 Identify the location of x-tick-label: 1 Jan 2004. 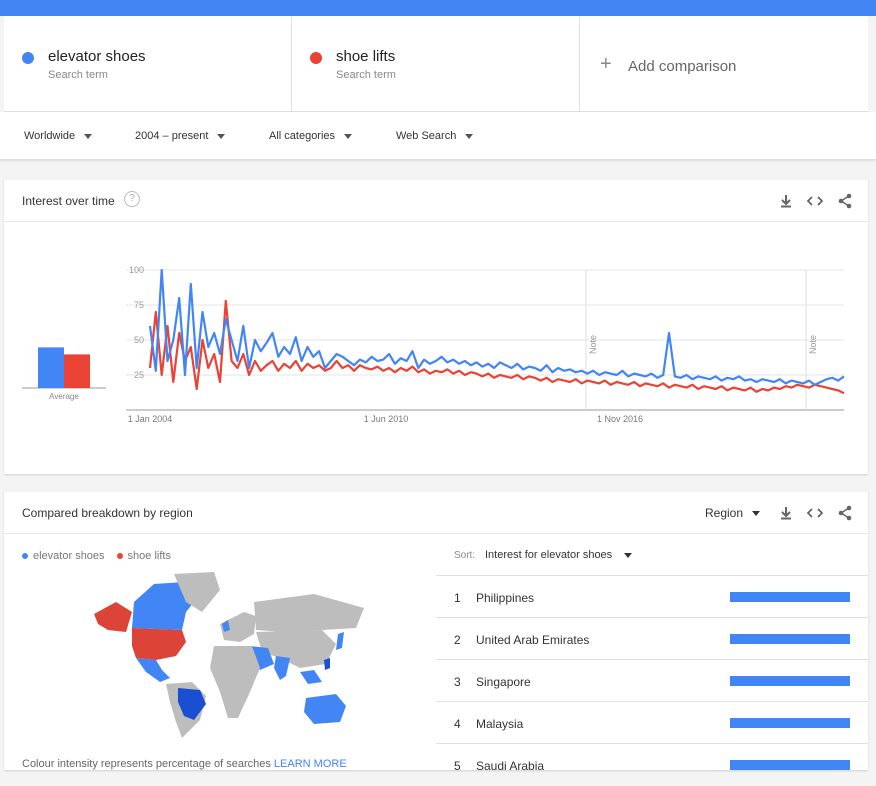
(150, 419).